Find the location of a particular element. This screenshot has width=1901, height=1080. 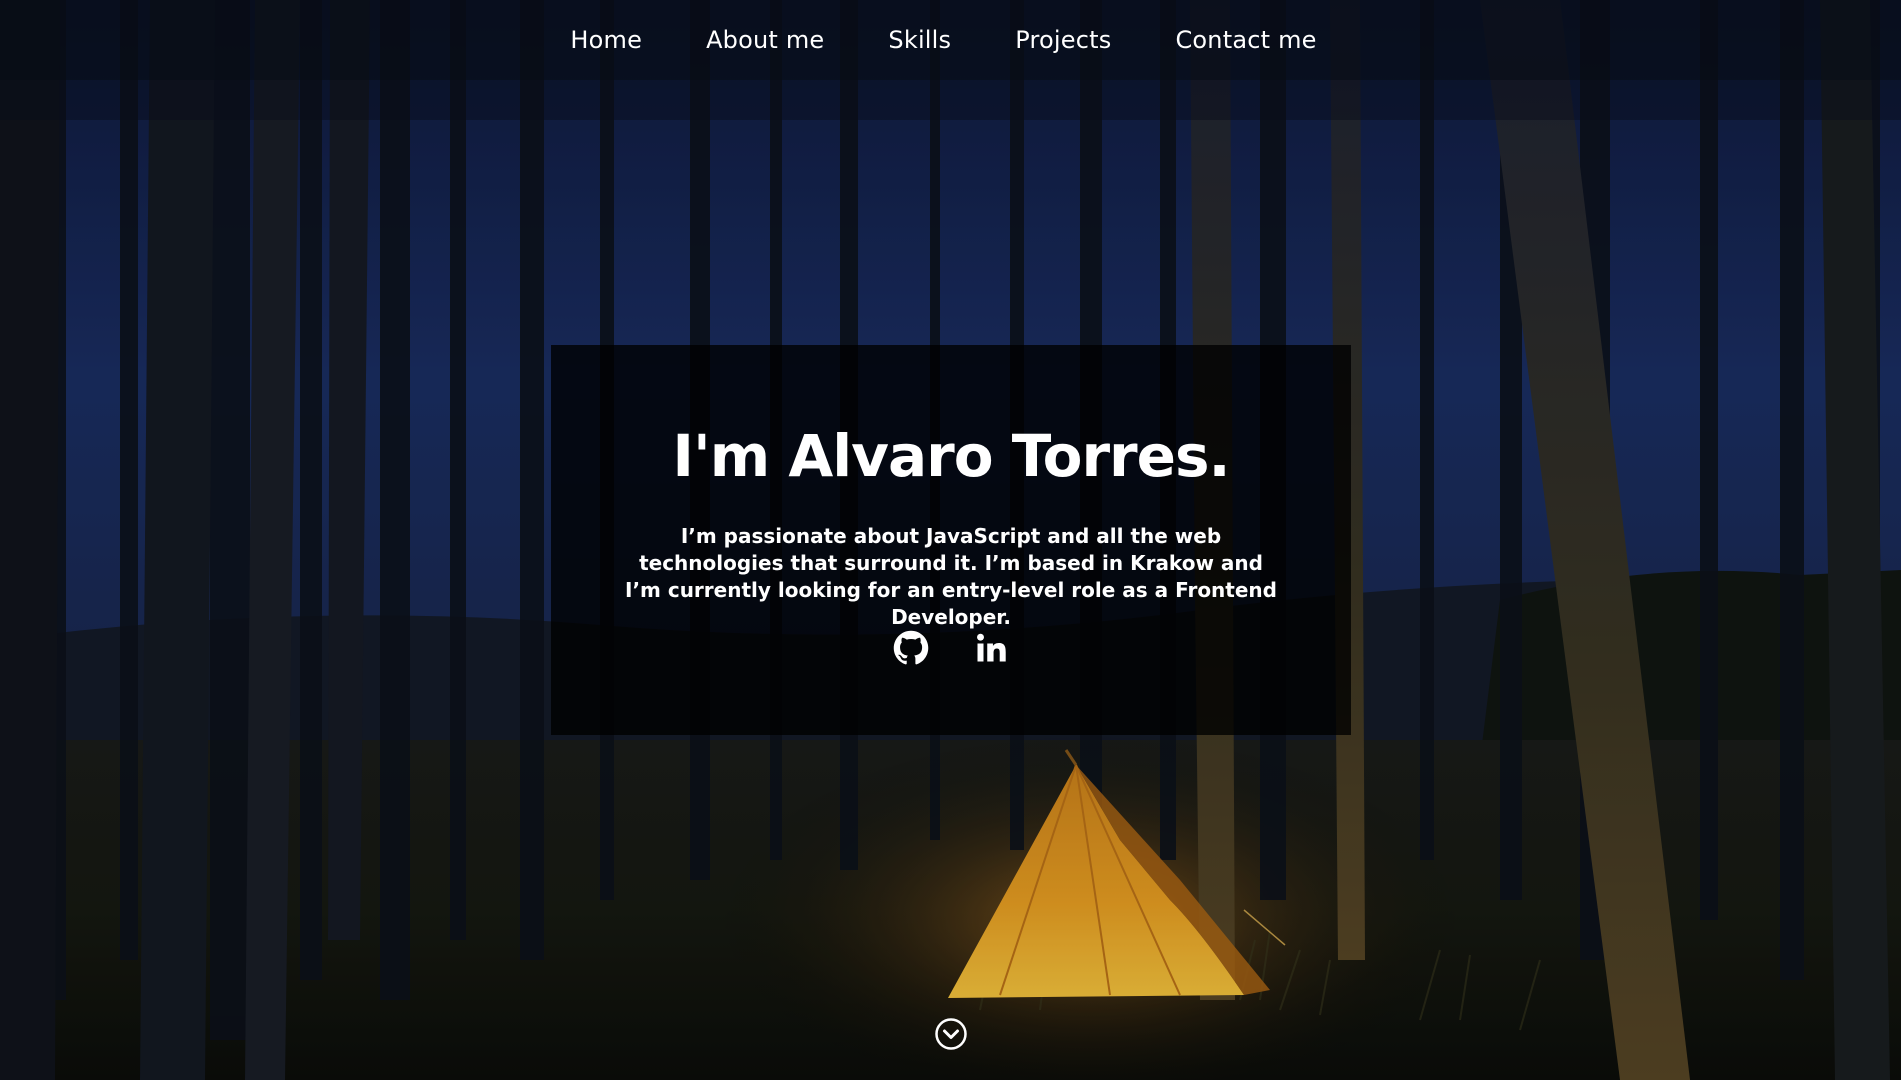

nav-item-contact-me: Contact me is located at coordinates (1245, 40).